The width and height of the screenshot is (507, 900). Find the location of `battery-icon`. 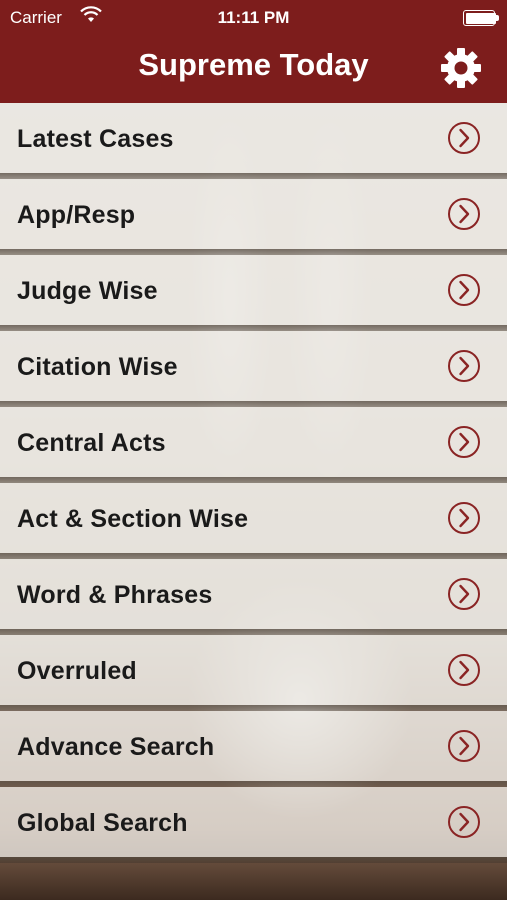

battery-icon is located at coordinates (481, 18).